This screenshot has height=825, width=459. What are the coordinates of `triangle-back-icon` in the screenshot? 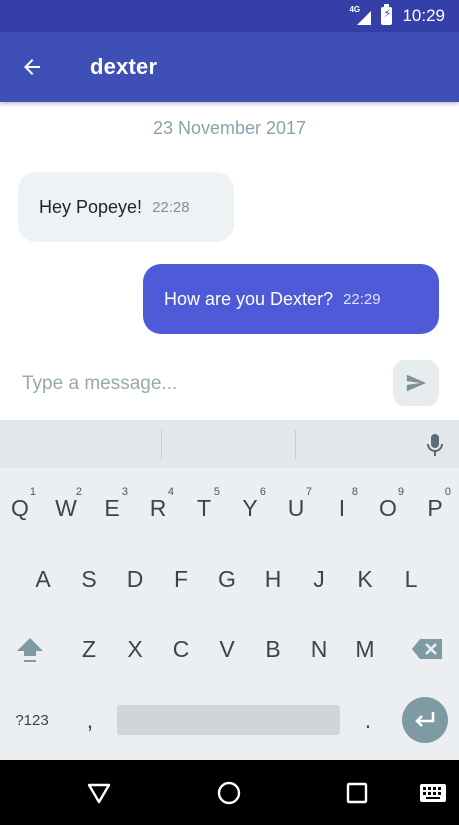 It's located at (99, 793).